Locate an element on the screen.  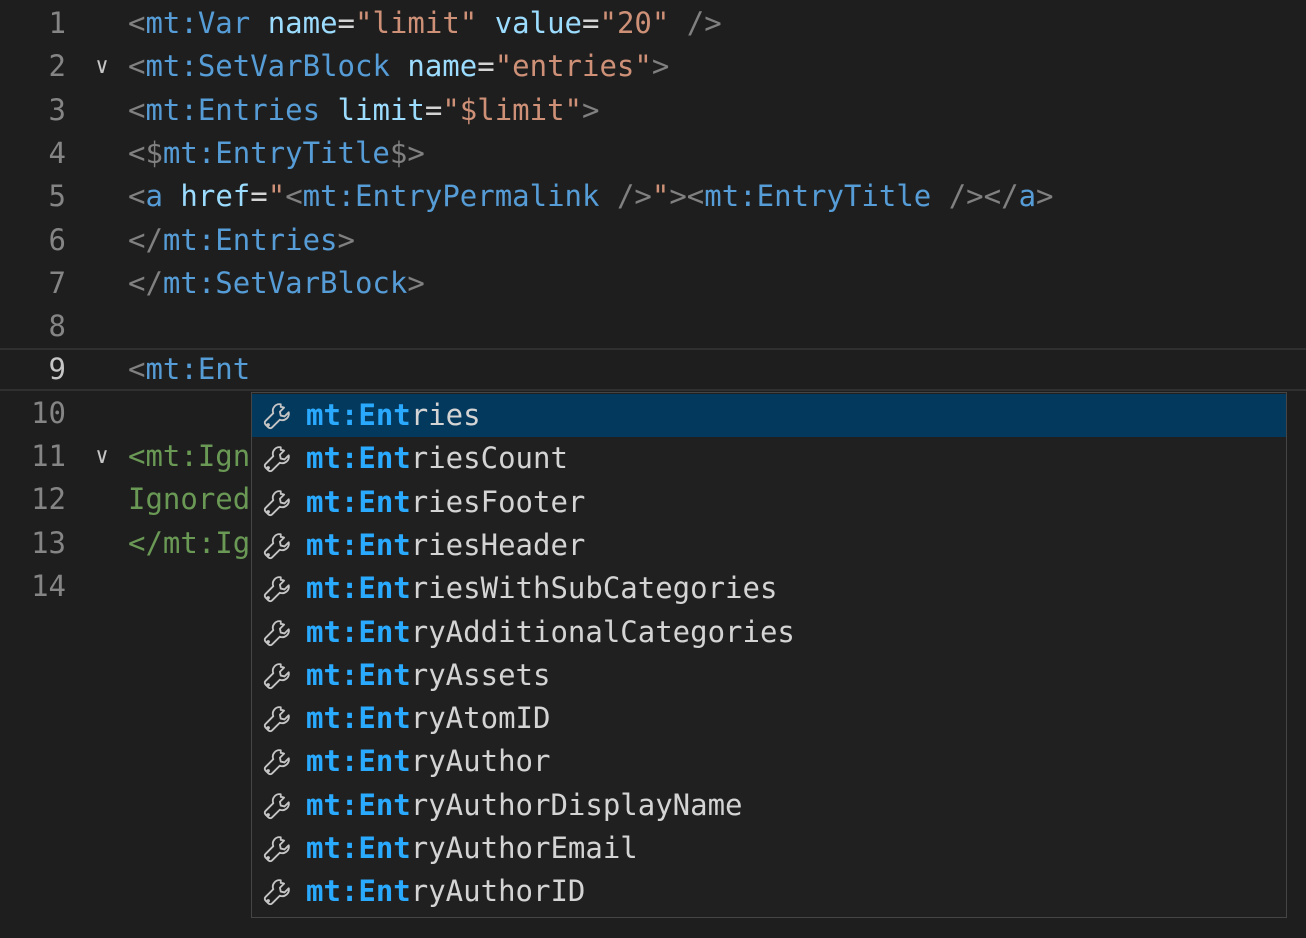
code-text: </mt:SetVarBlock> is located at coordinates (276, 283).